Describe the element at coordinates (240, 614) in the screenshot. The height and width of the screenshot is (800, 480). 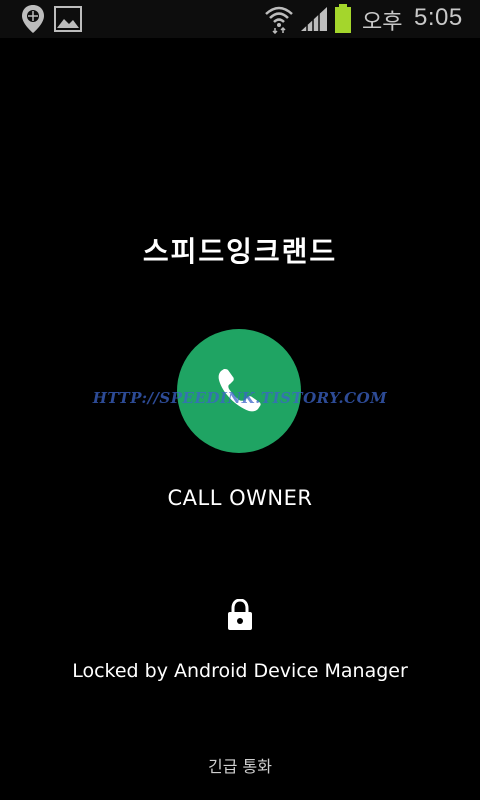
I see `lock-icon` at that location.